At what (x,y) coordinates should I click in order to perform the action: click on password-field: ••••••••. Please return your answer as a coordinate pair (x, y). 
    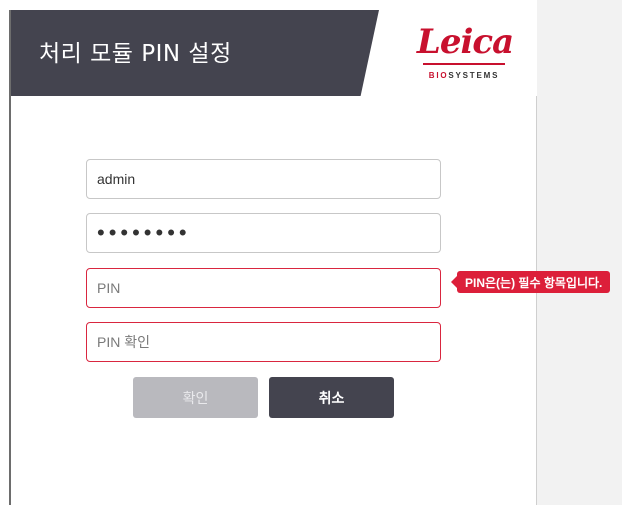
    Looking at the image, I should click on (263, 233).